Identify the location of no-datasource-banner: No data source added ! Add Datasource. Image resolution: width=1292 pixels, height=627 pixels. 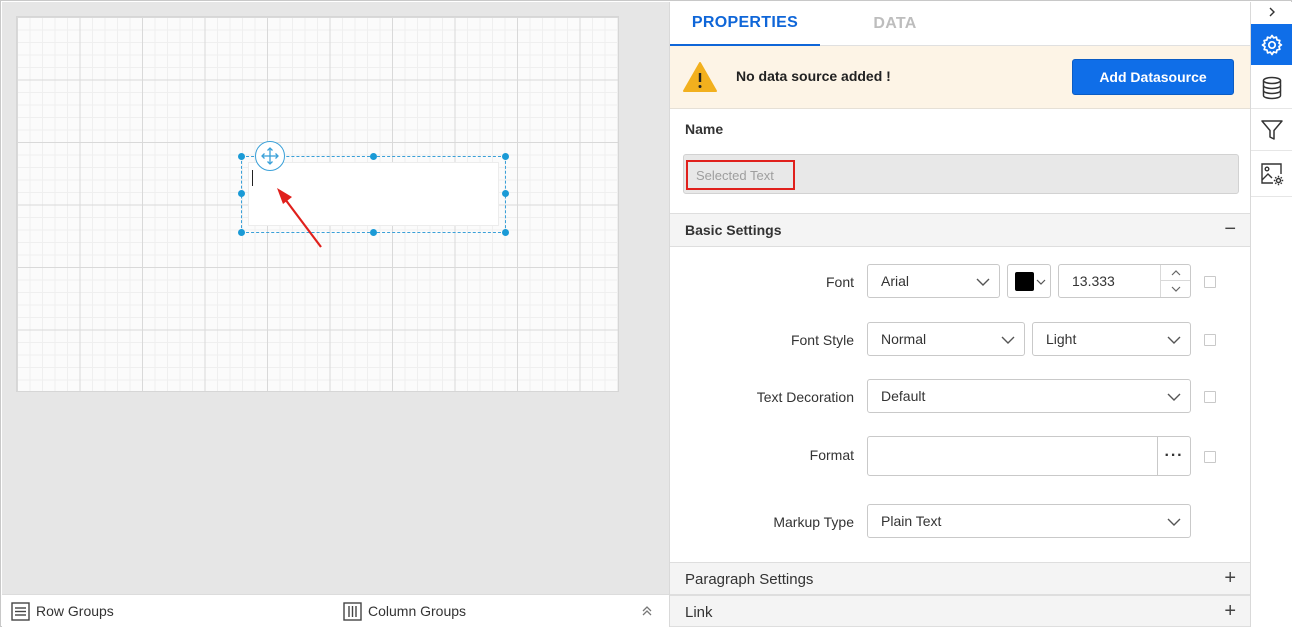
(960, 77).